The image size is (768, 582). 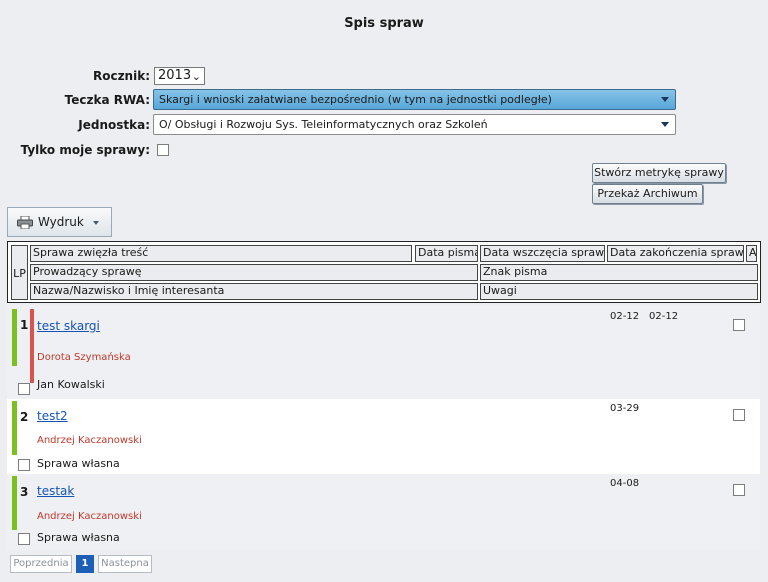 What do you see at coordinates (254, 272) in the screenshot?
I see `header-prowadzacy: Prowadzący sprawę` at bounding box center [254, 272].